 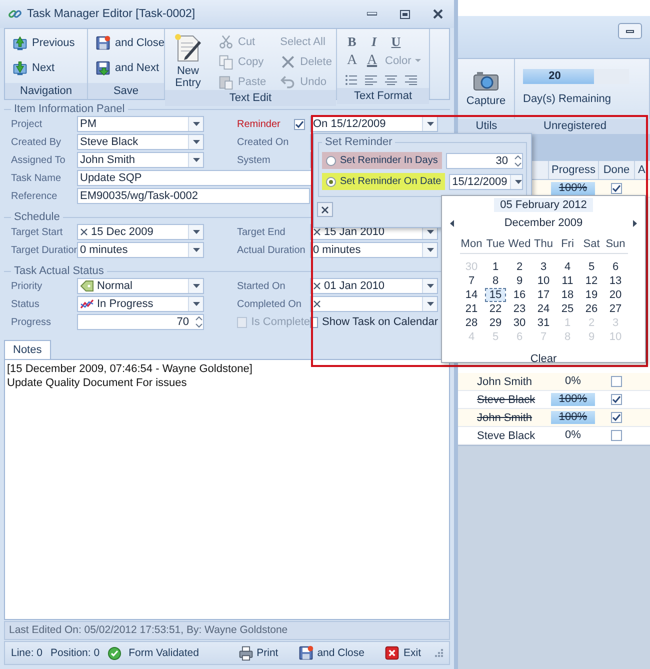 What do you see at coordinates (43, 67) in the screenshot?
I see `ribbon-button: Next` at bounding box center [43, 67].